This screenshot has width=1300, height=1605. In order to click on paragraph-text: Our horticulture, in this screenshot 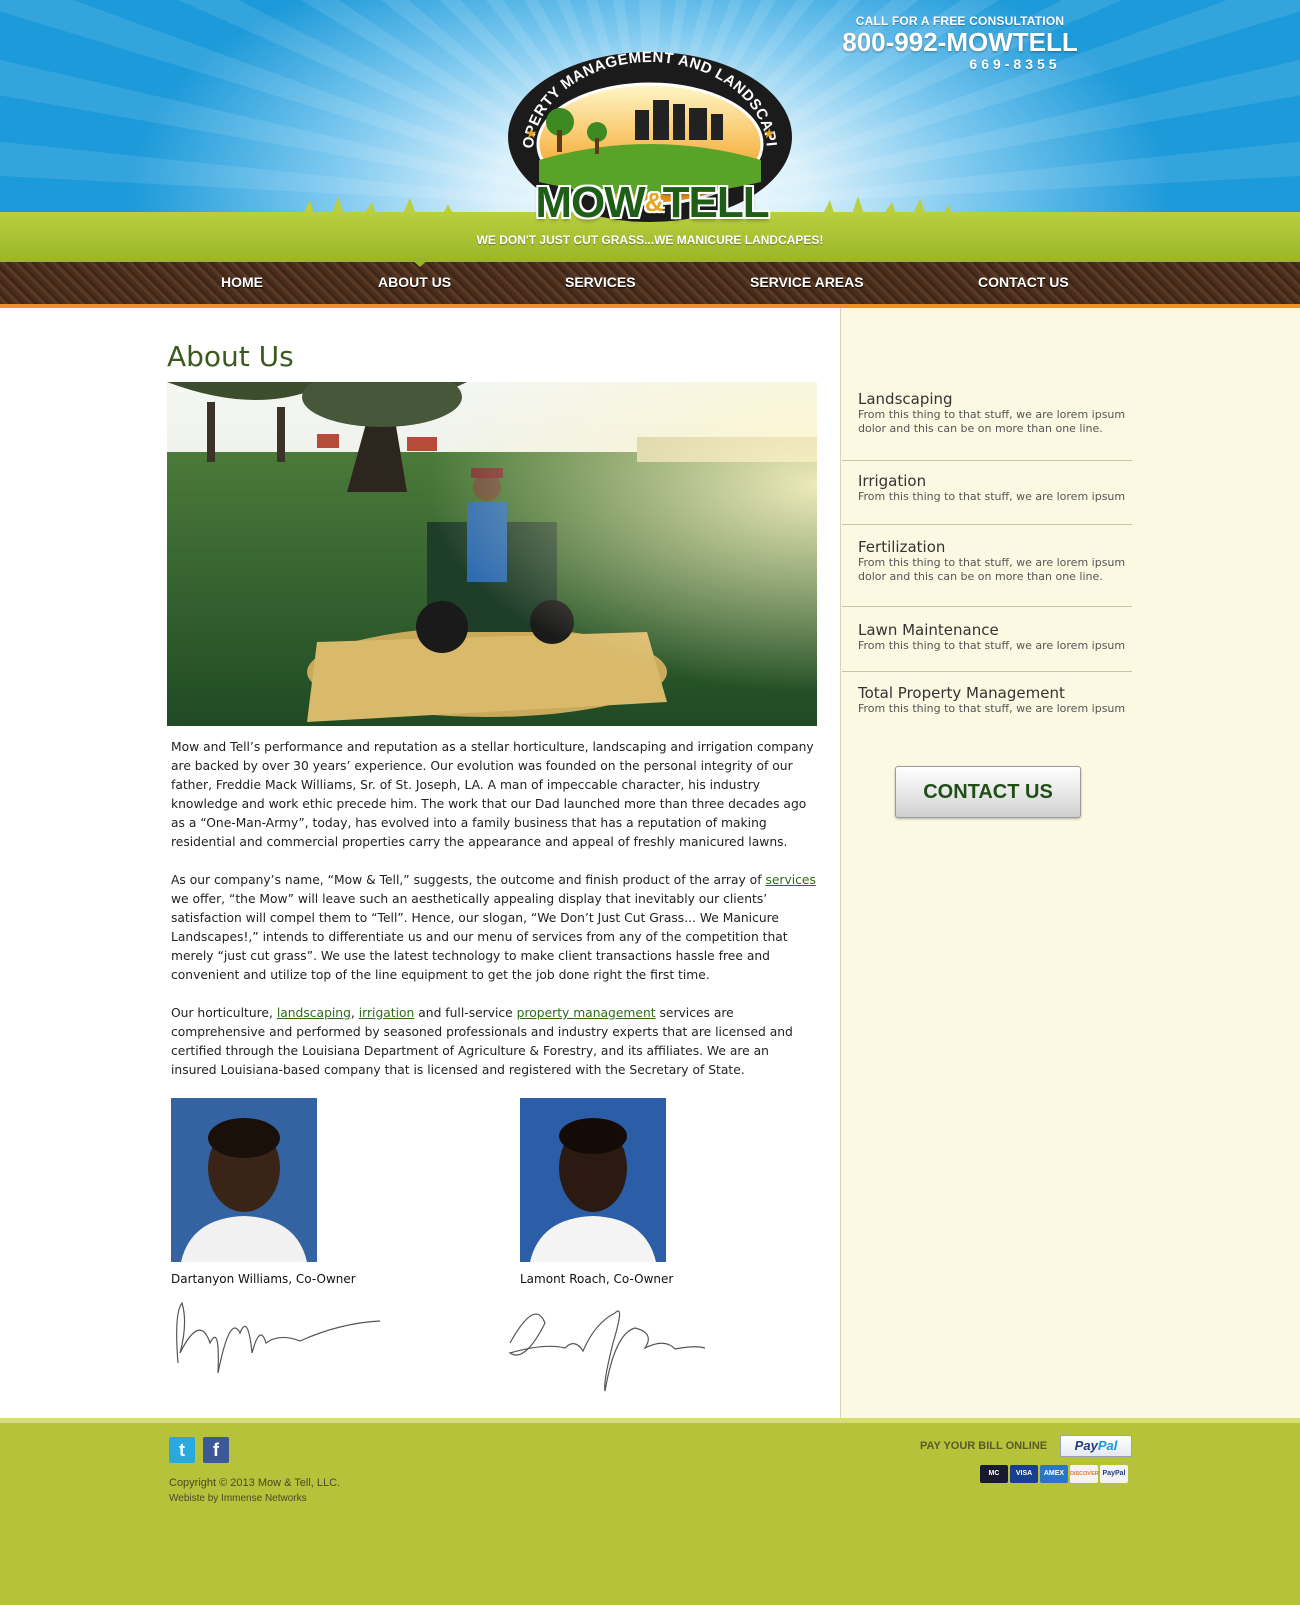, I will do `click(224, 1013)`.